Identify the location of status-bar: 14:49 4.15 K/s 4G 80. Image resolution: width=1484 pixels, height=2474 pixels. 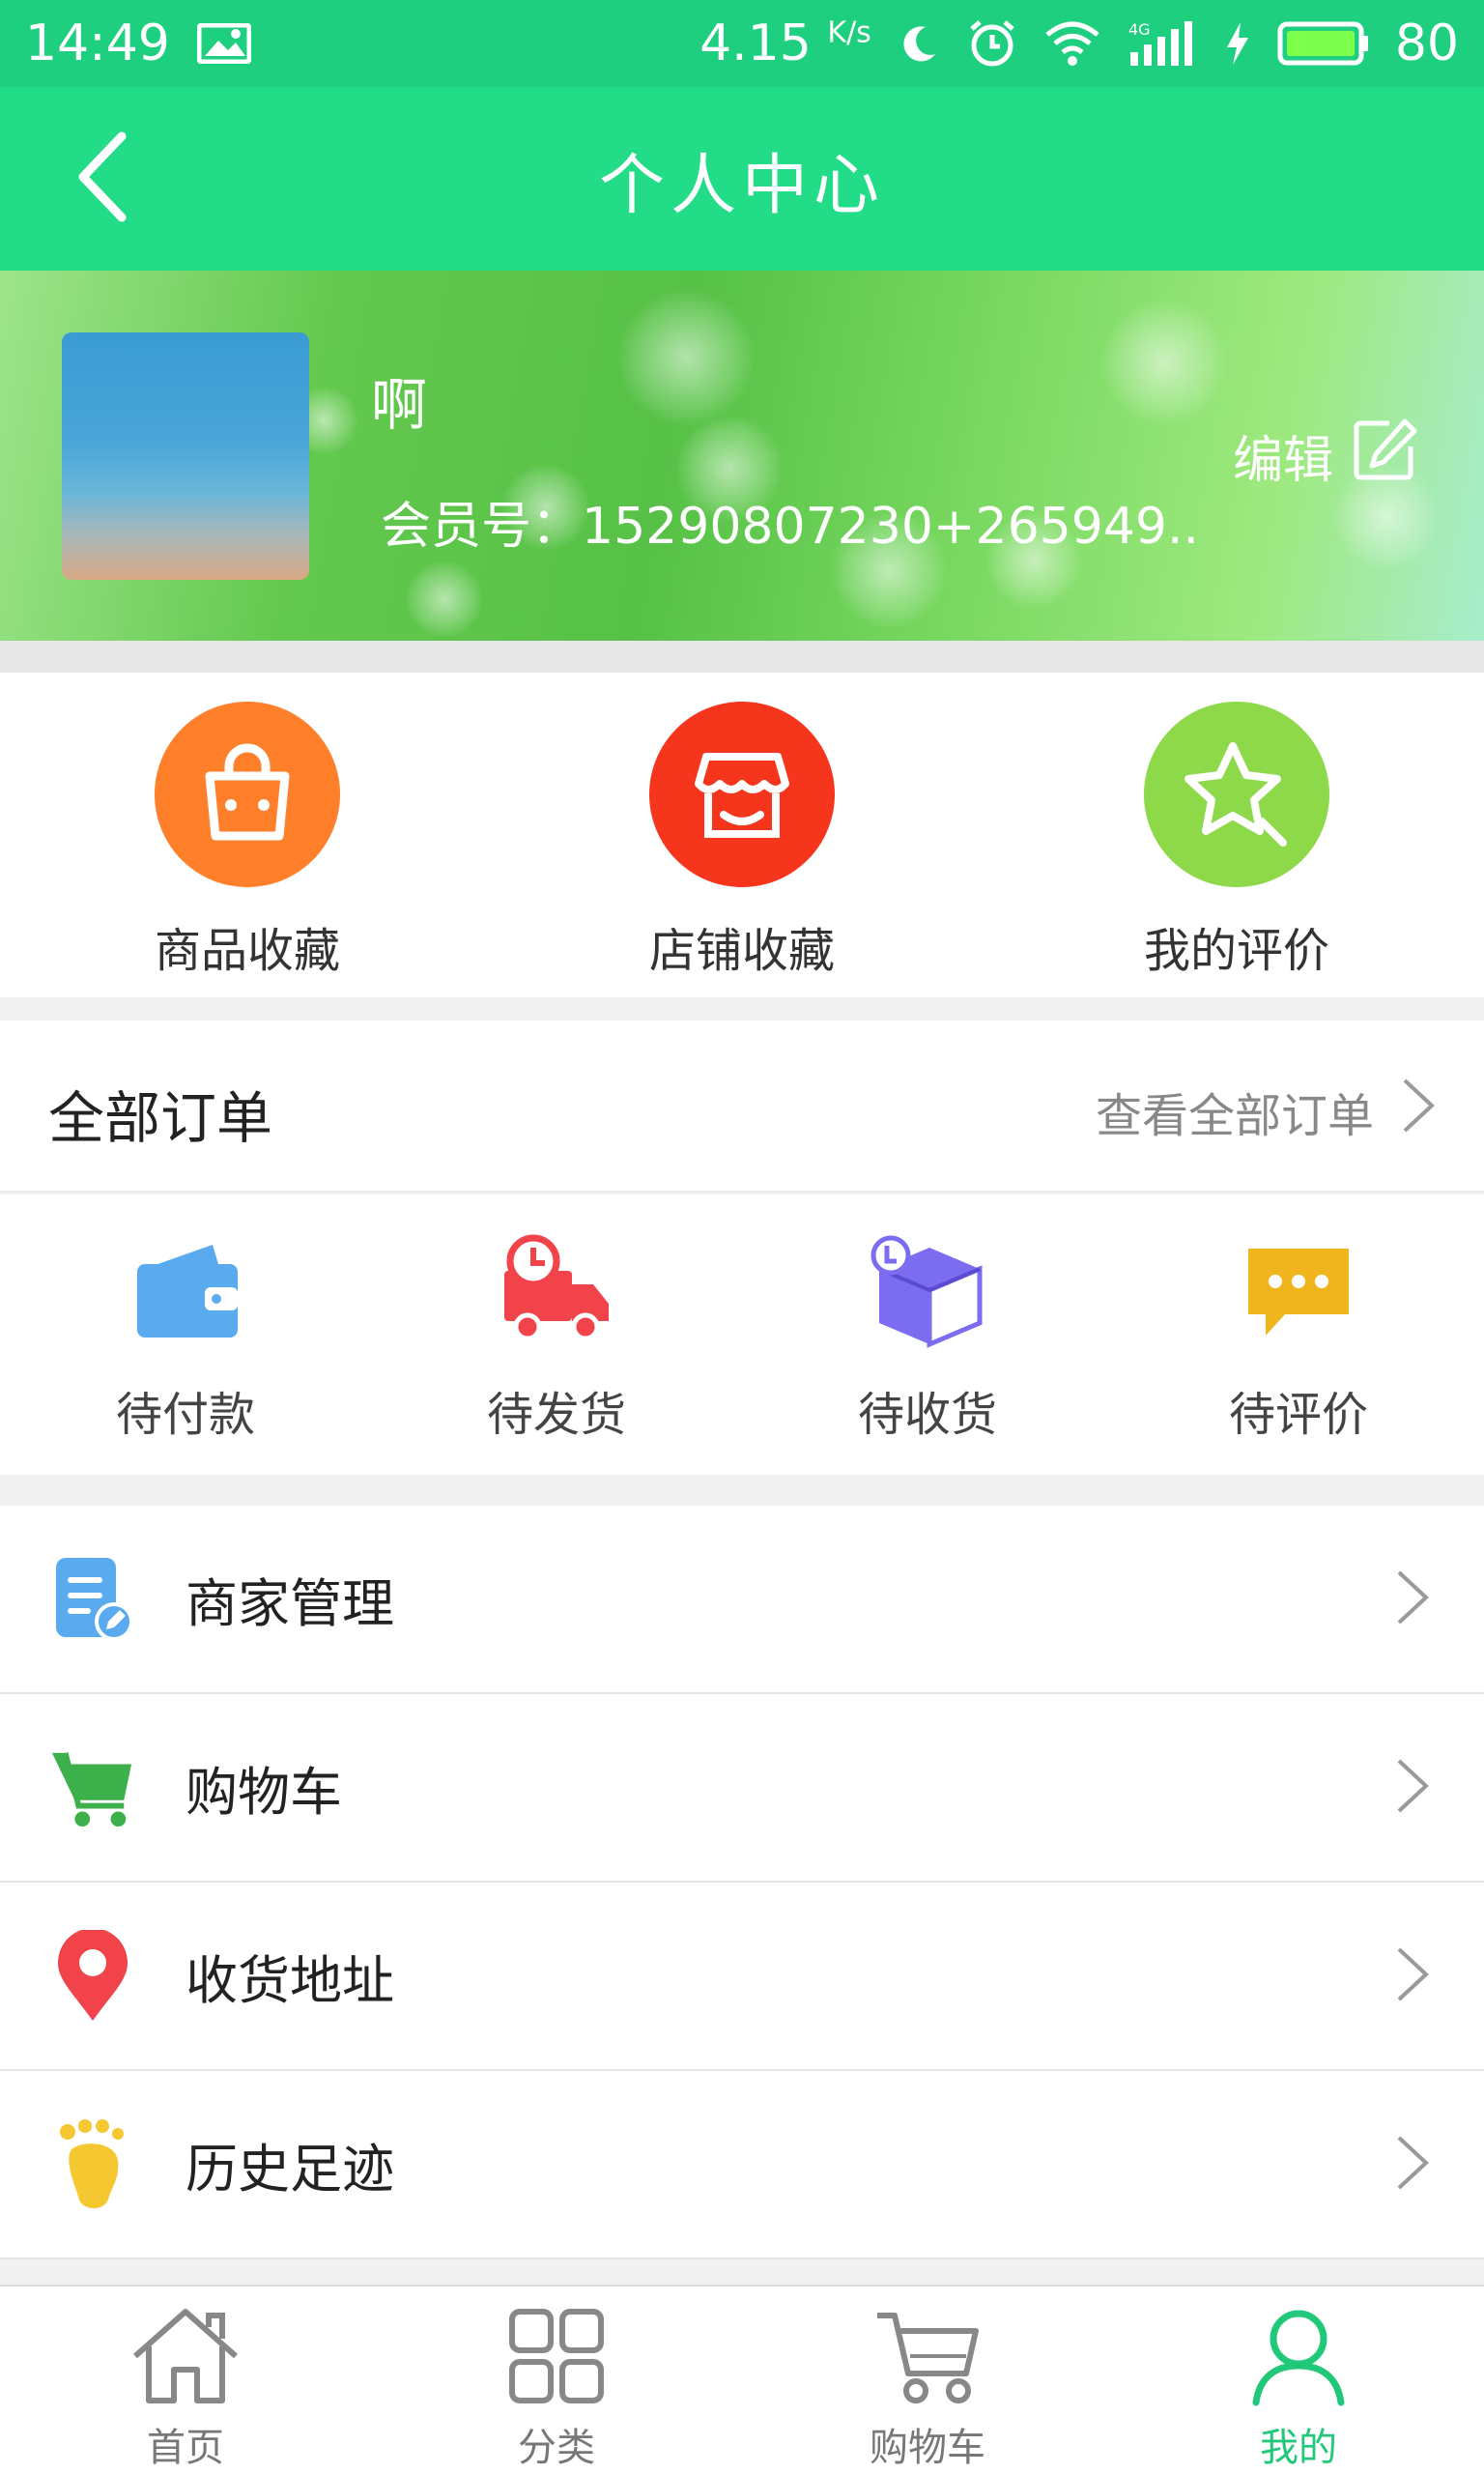
(742, 43).